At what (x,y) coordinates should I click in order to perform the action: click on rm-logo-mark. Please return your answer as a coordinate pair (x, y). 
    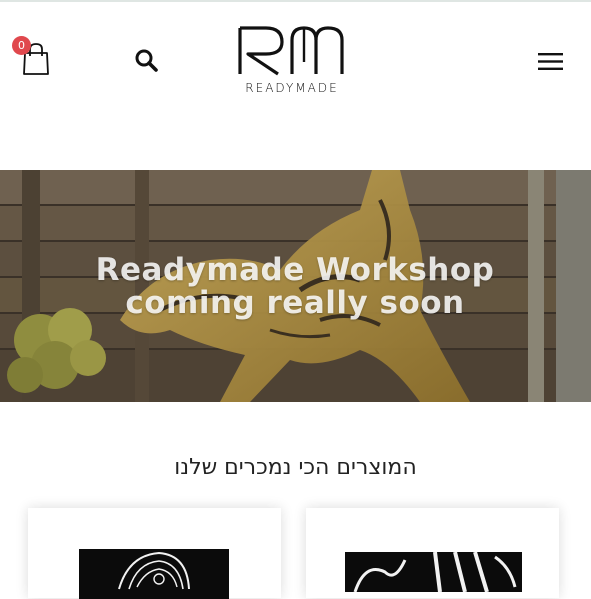
    Looking at the image, I should click on (291, 51).